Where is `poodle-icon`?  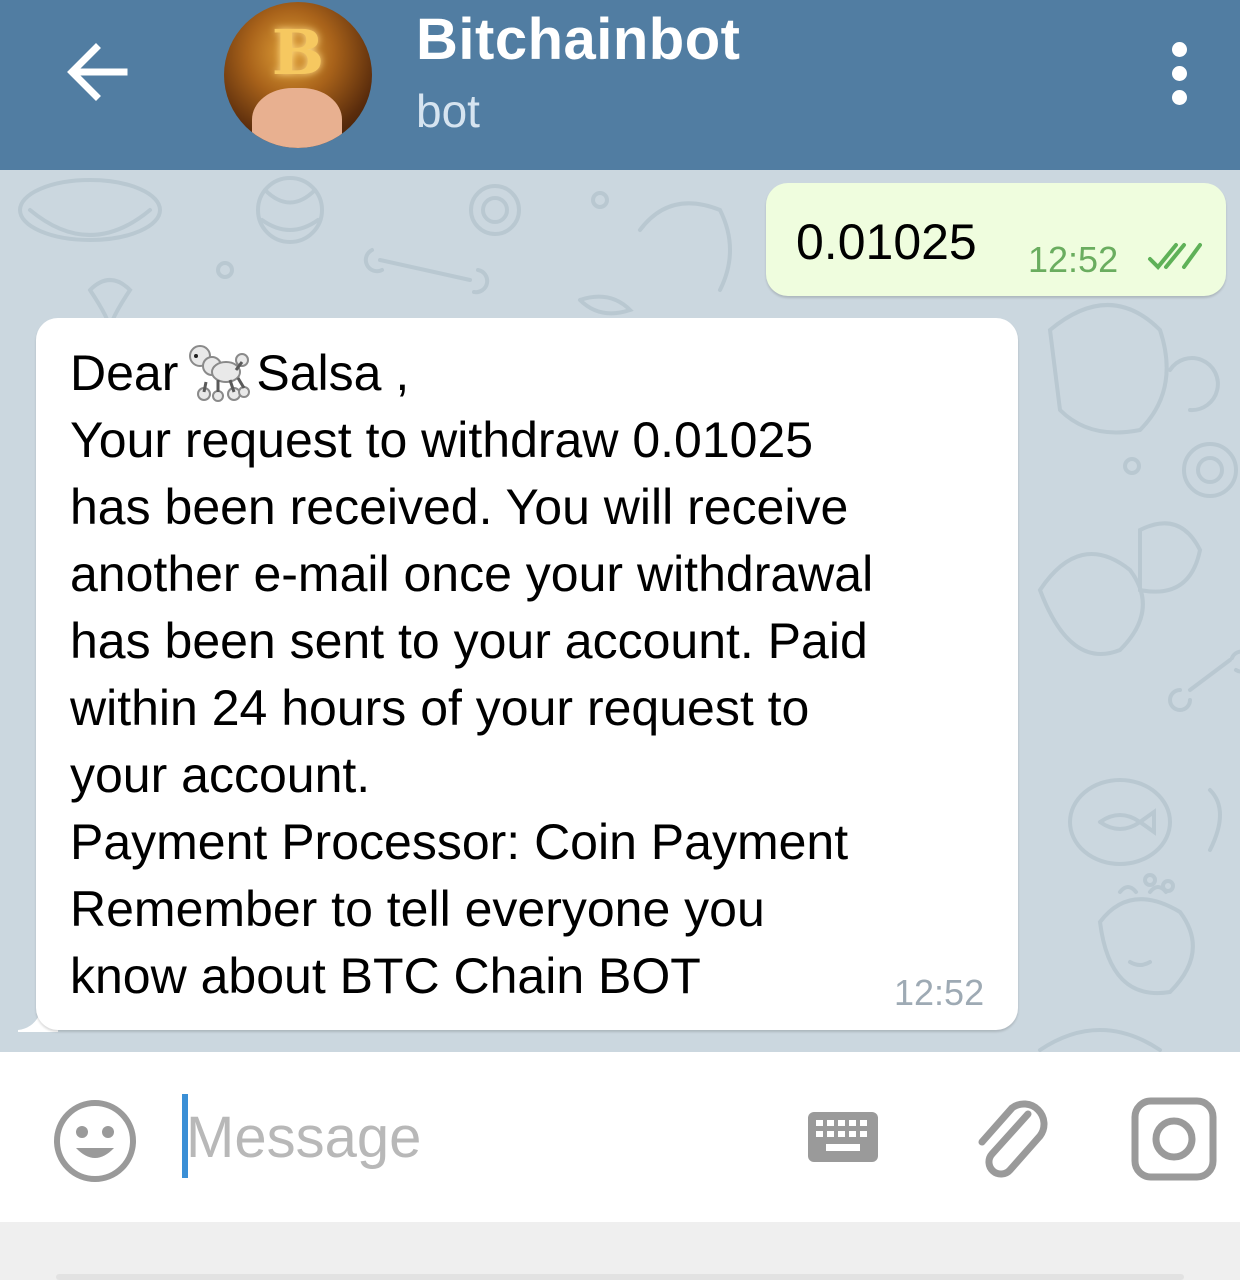
poodle-icon is located at coordinates (220, 373).